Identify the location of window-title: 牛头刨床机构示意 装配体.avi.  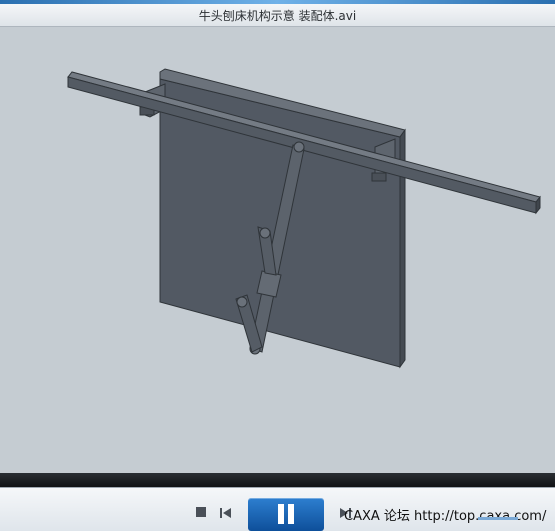
(277, 15).